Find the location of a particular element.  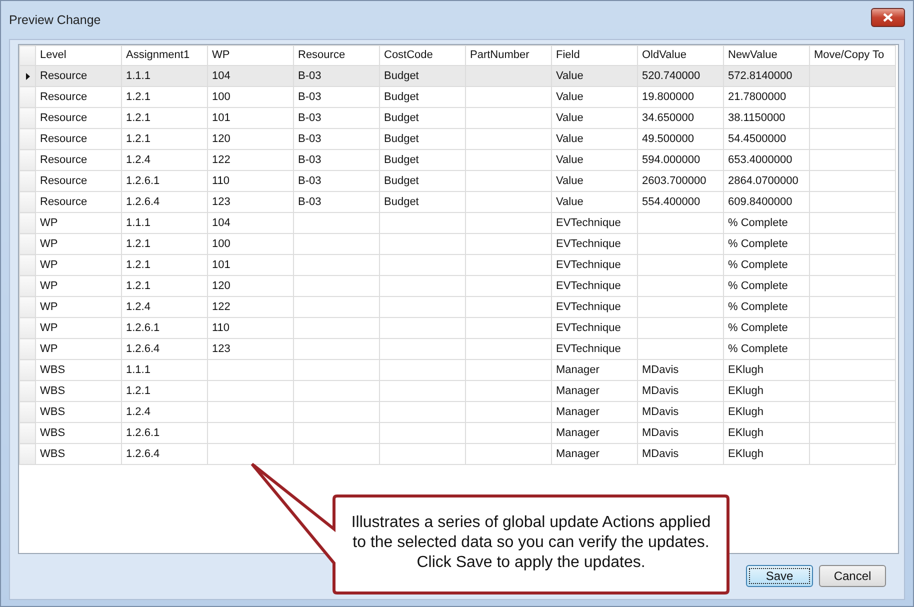

table-cell: 104 is located at coordinates (221, 76).